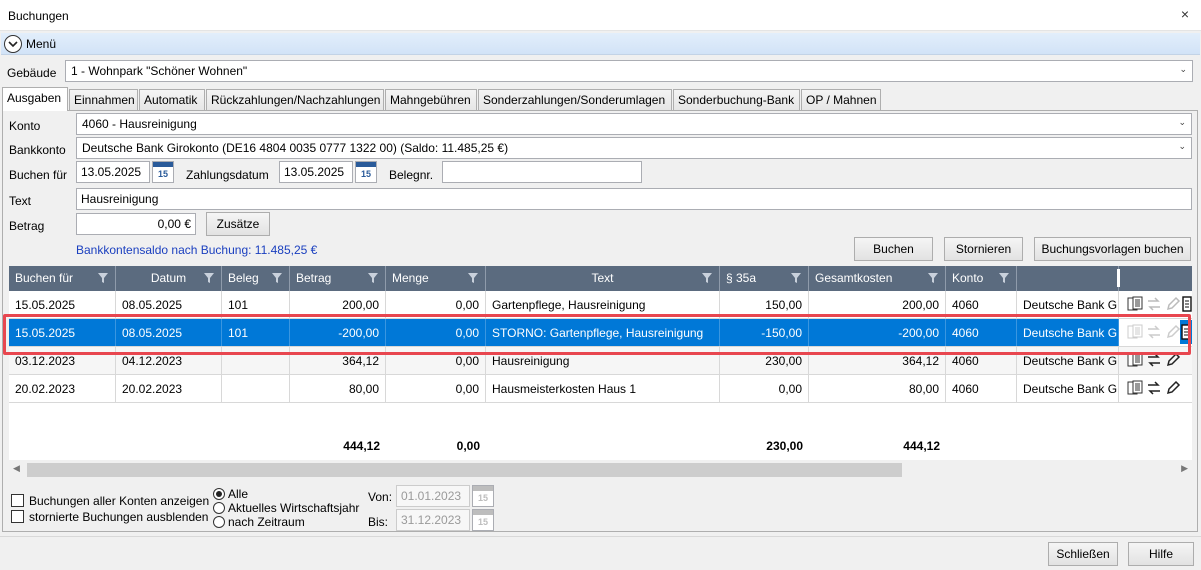 This screenshot has height=570, width=1201. What do you see at coordinates (338, 278) in the screenshot?
I see `col-header-betrag: Betrag` at bounding box center [338, 278].